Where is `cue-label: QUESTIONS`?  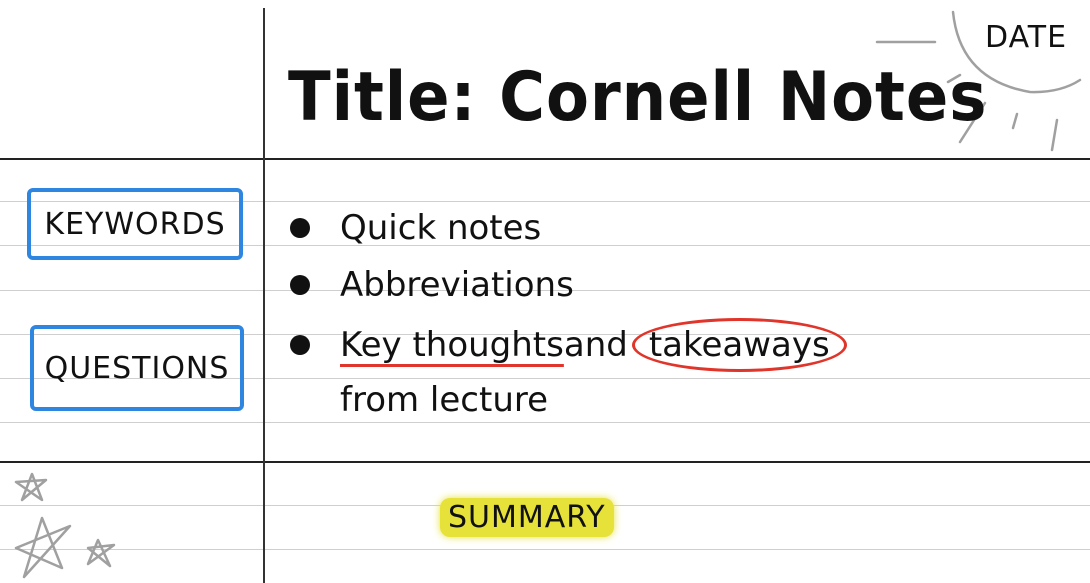
cue-label: QUESTIONS is located at coordinates (137, 368).